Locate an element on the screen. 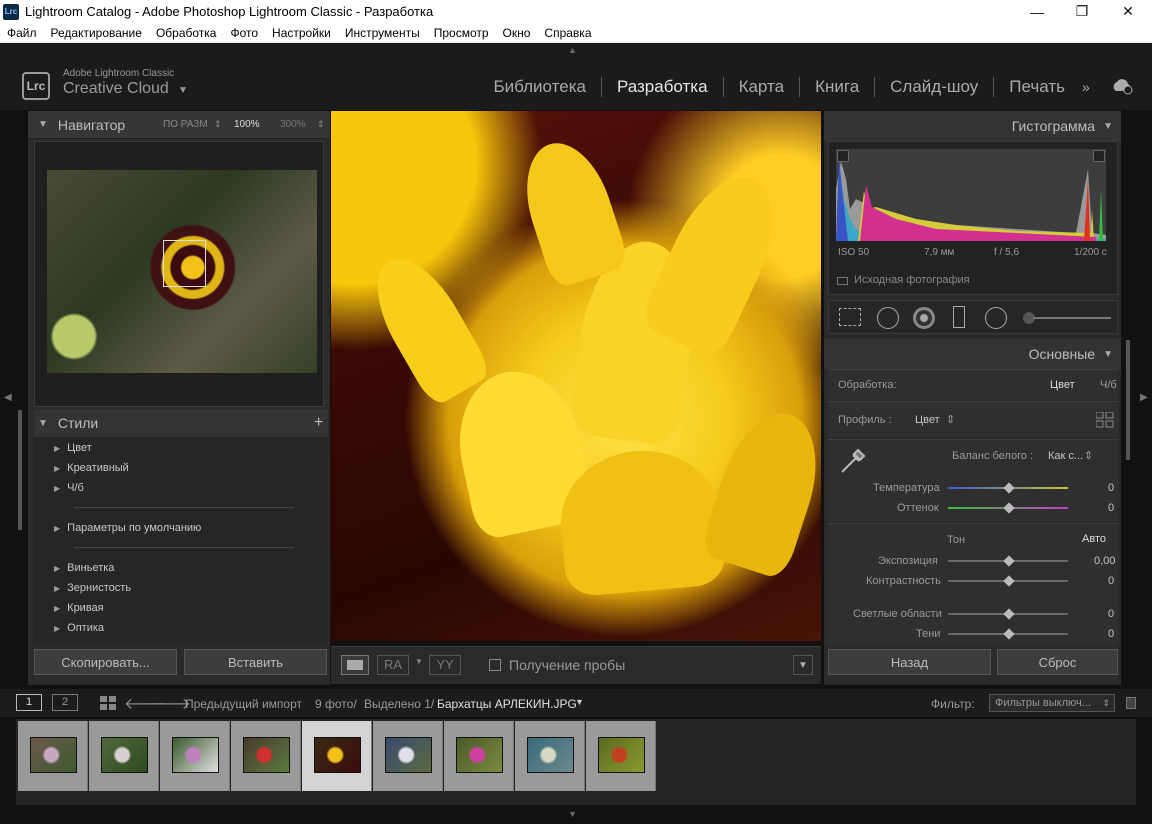 Image resolution: width=1152 pixels, height=824 pixels. menu-develop: Обработка is located at coordinates (186, 33).